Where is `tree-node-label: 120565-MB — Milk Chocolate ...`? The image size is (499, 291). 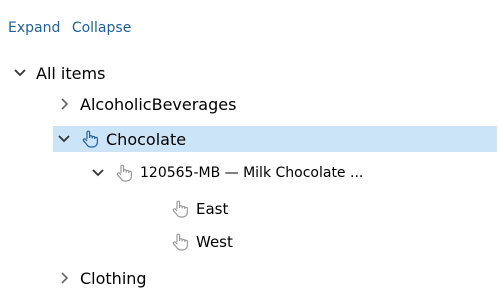
tree-node-label: 120565-MB — Milk Chocolate ... is located at coordinates (252, 173).